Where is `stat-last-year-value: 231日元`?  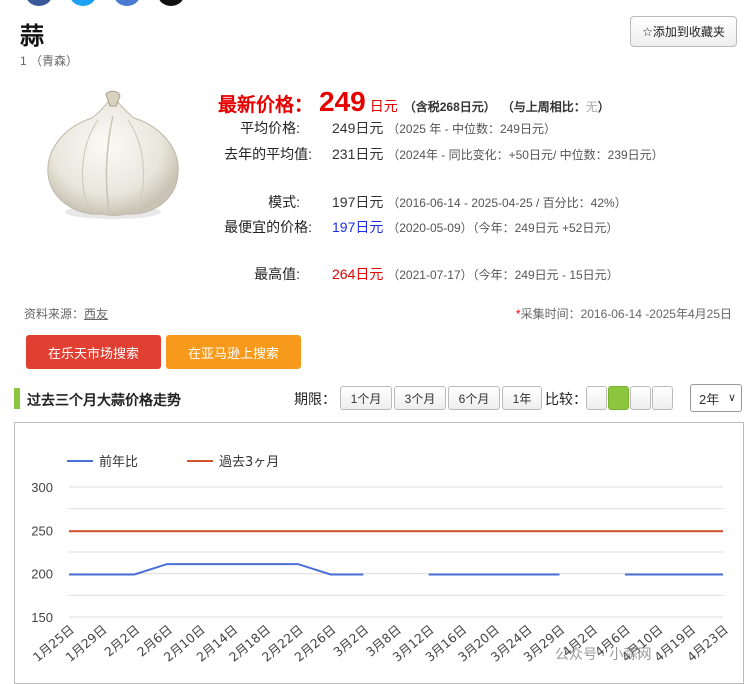 stat-last-year-value: 231日元 is located at coordinates (358, 154).